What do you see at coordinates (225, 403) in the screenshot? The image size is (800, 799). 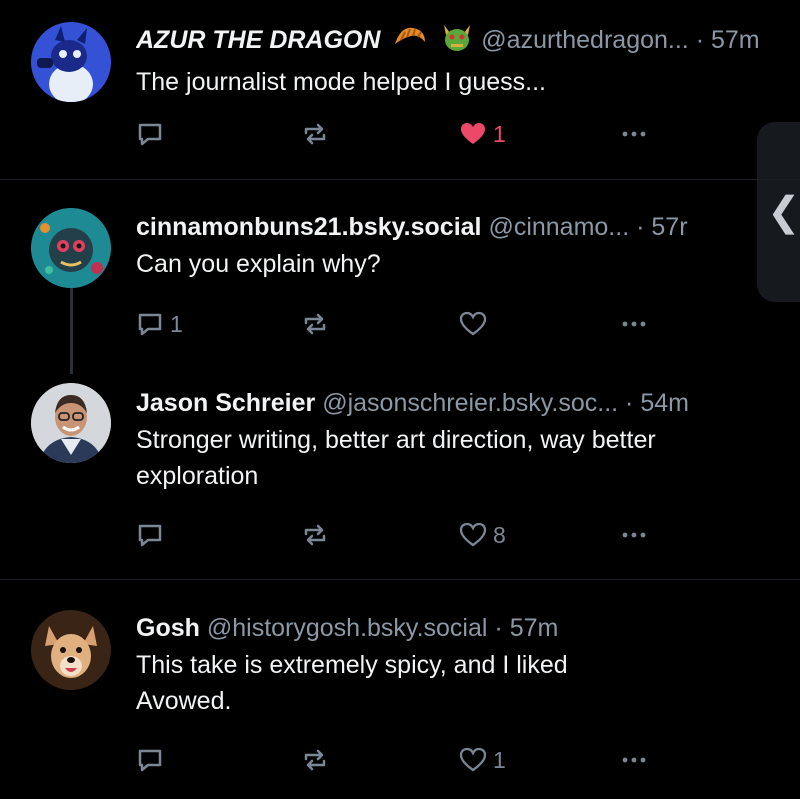 I see `display-name: Jason Schreier` at bounding box center [225, 403].